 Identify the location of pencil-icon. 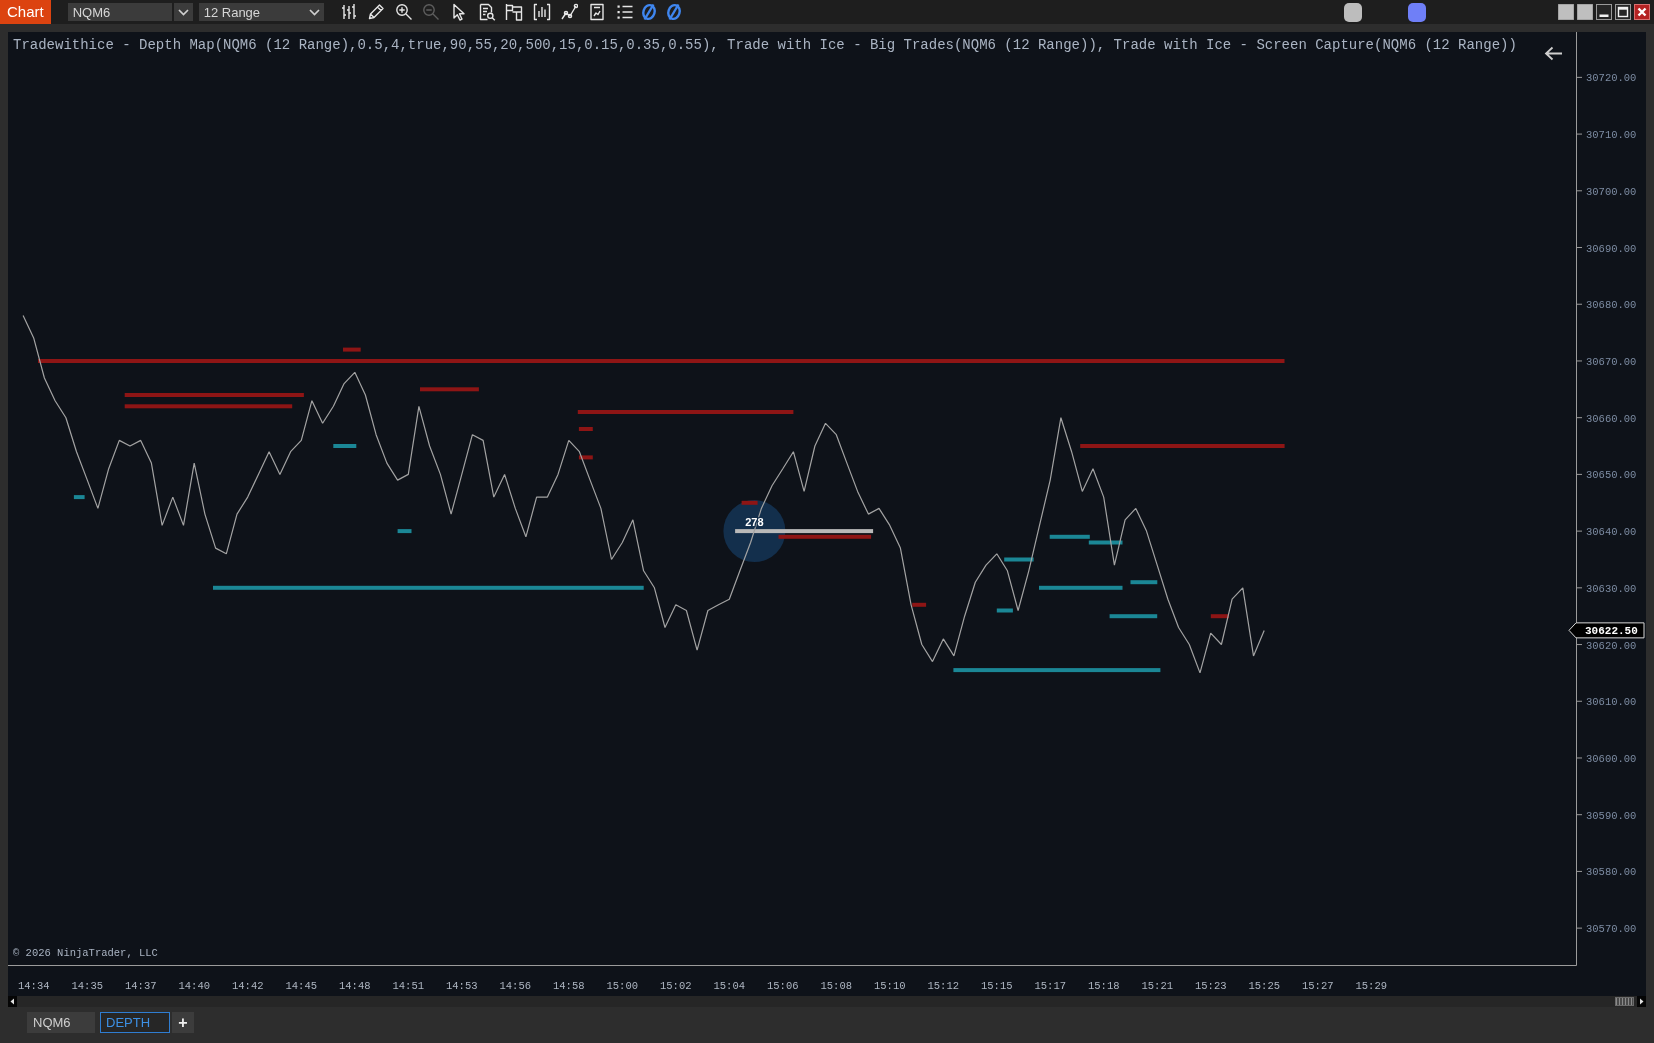
(376, 12).